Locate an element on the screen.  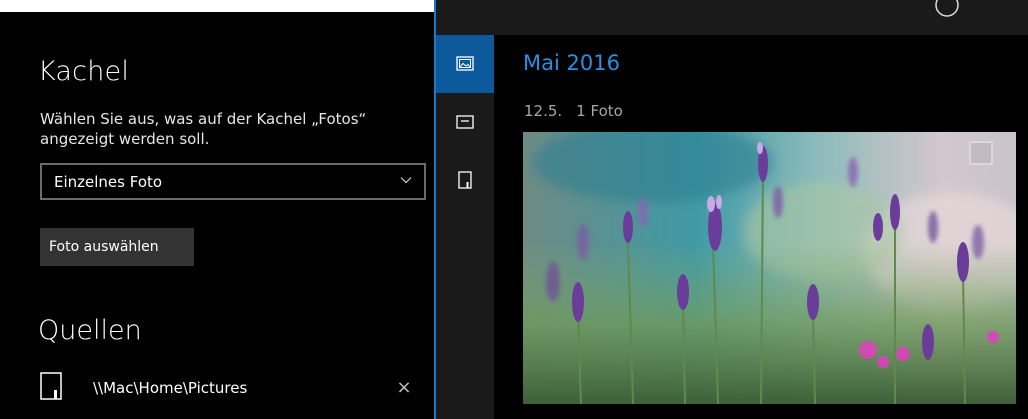
choose-photo-button: Foto auswählen is located at coordinates (117, 247).